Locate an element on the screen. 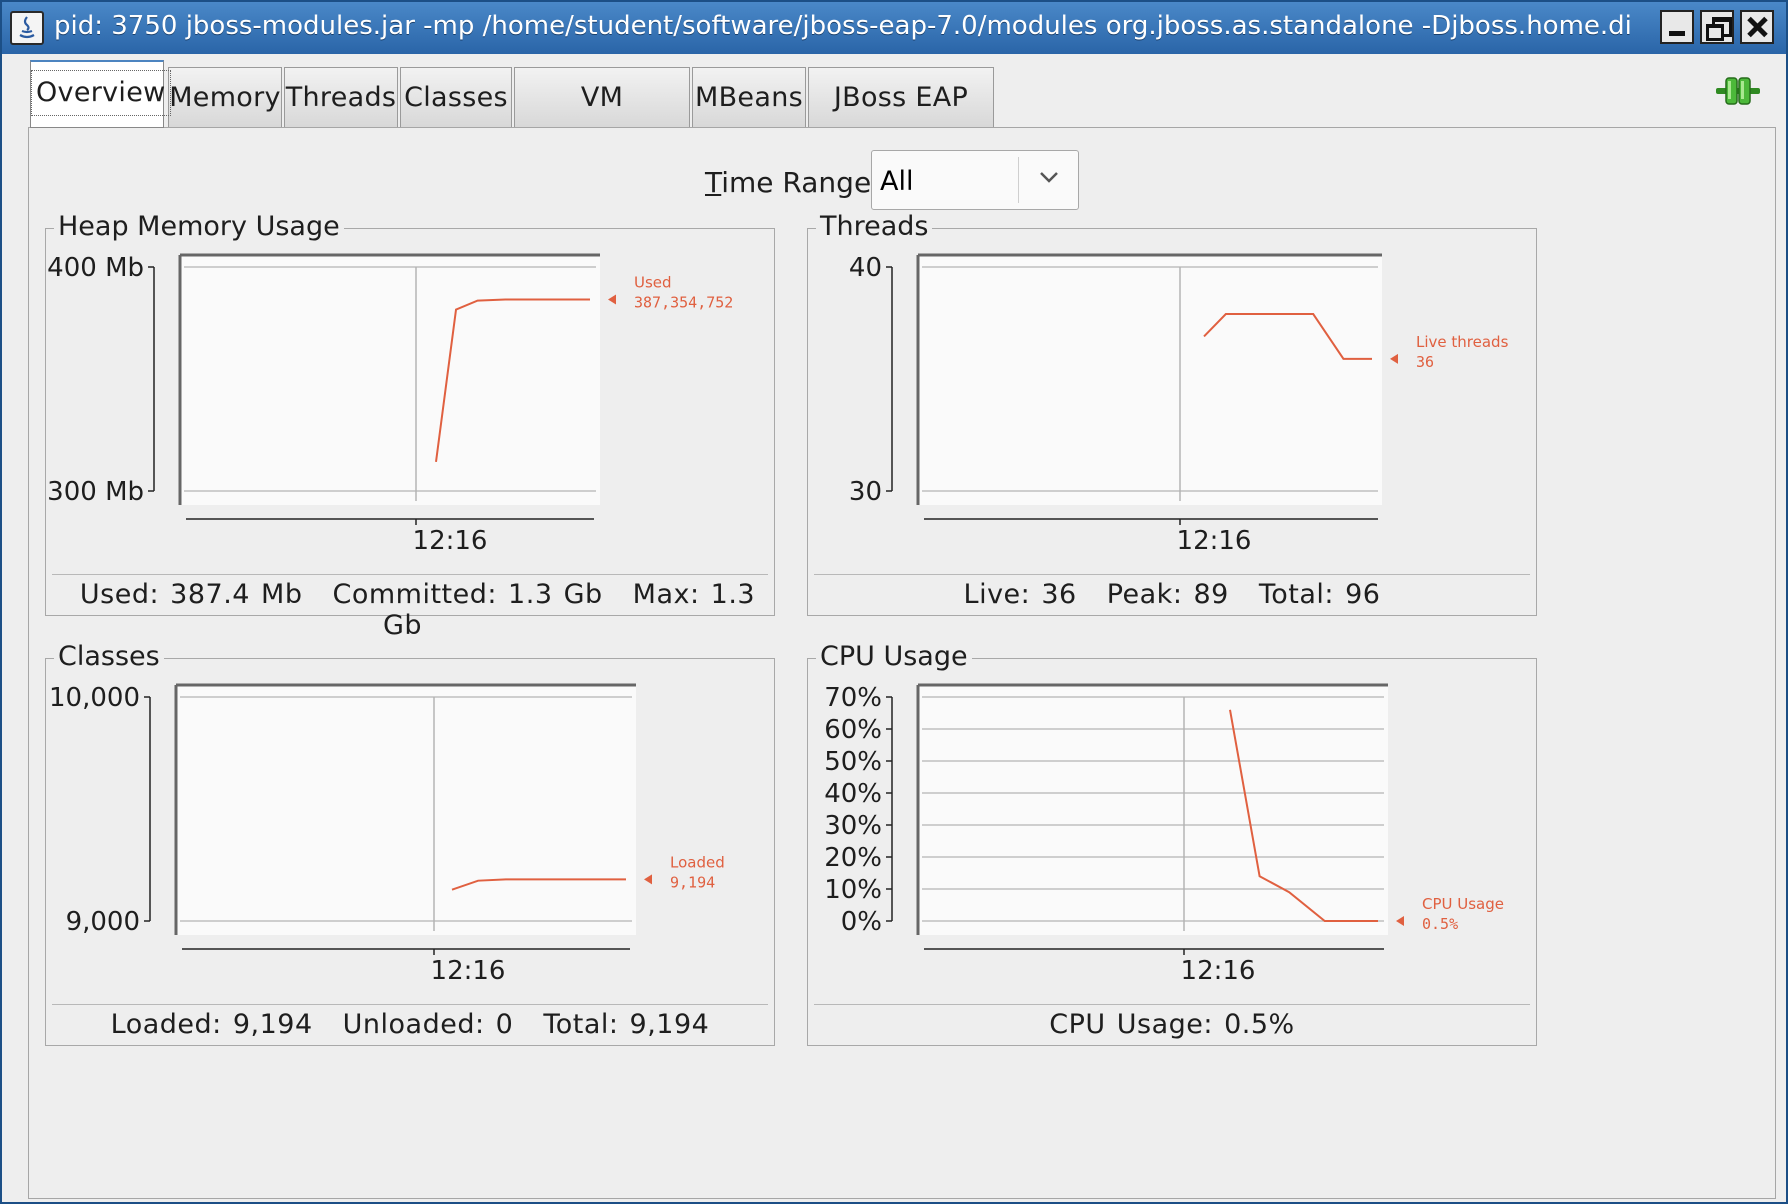 This screenshot has height=1204, width=1788. y-tick-label: 30% is located at coordinates (853, 826).